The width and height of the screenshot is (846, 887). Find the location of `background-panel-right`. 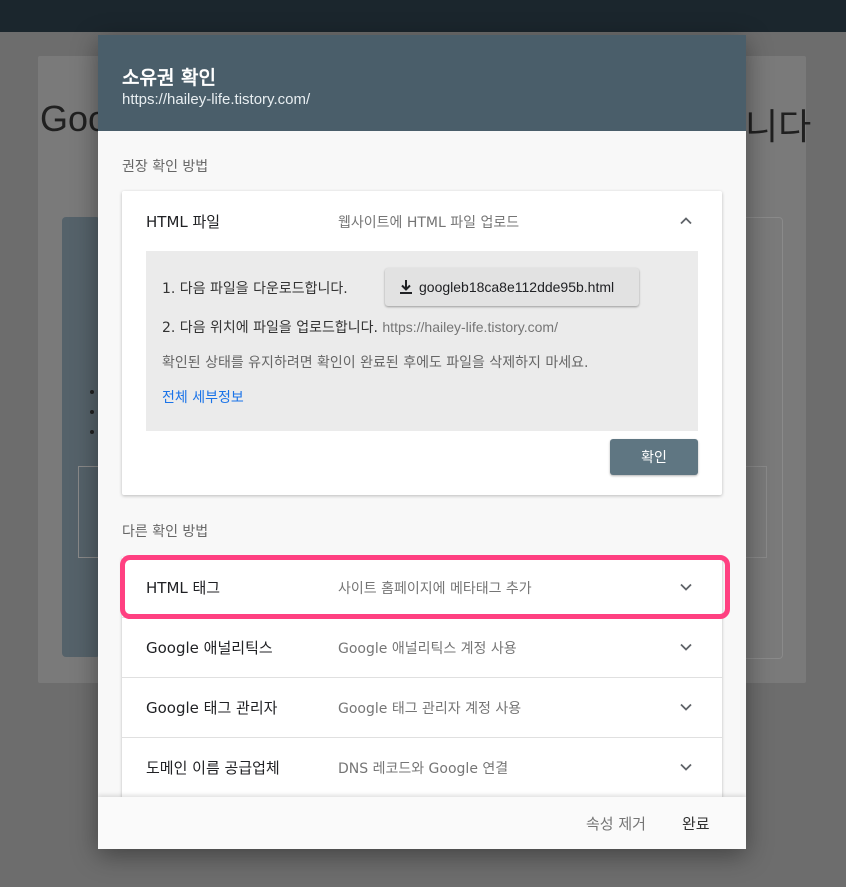

background-panel-right is located at coordinates (764, 438).